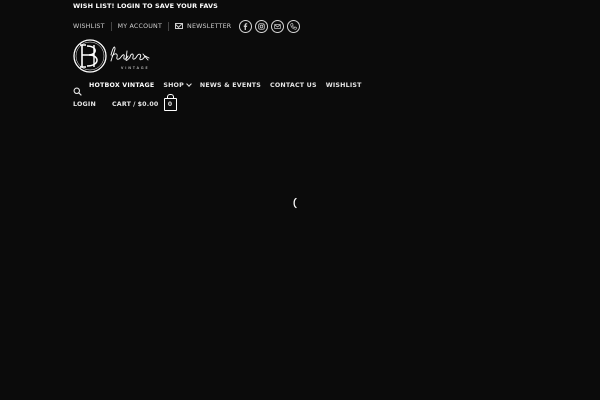 Image resolution: width=600 pixels, height=400 pixels. What do you see at coordinates (148, 104) in the screenshot?
I see `cart-total: $0.00` at bounding box center [148, 104].